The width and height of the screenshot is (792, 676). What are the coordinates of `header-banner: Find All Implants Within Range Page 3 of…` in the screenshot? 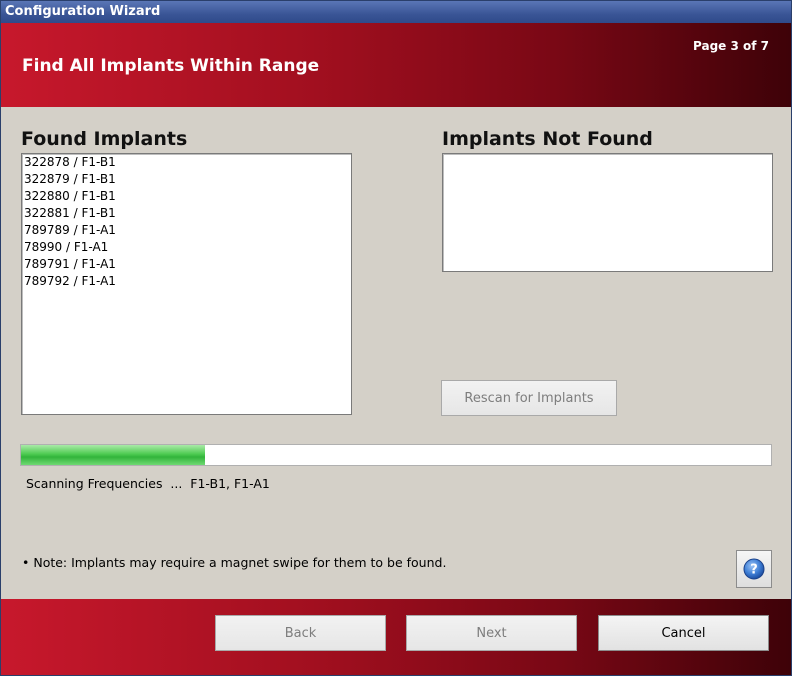 It's located at (396, 65).